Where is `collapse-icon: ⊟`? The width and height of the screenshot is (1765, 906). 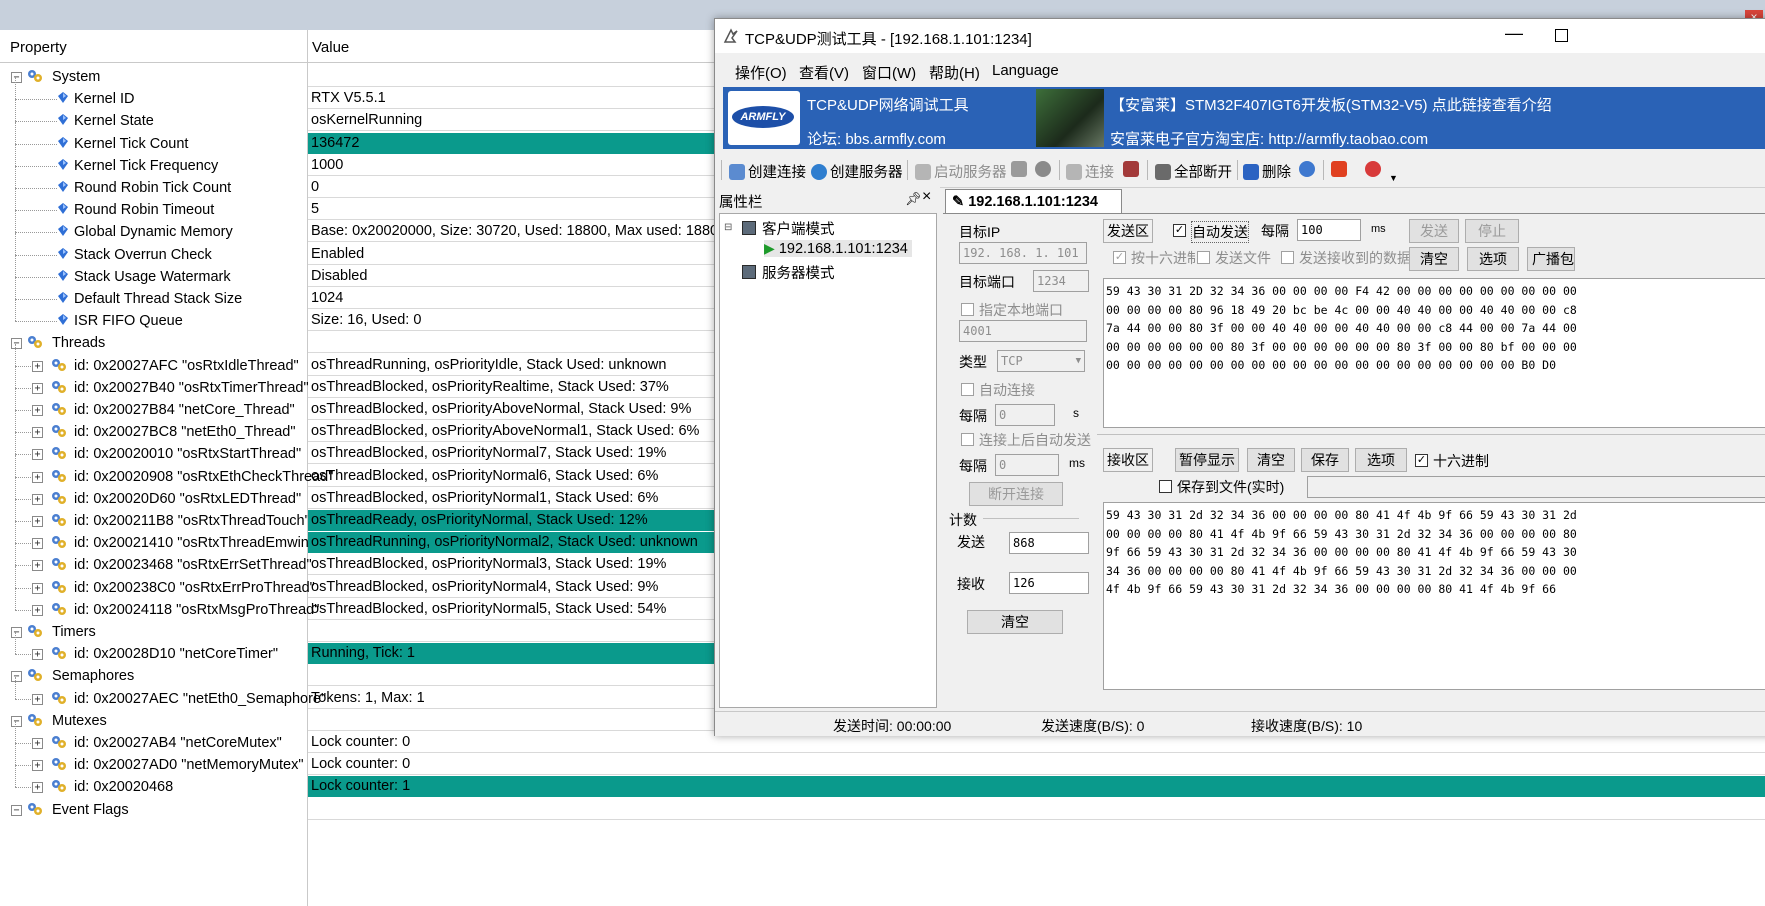
collapse-icon: ⊟ is located at coordinates (728, 227).